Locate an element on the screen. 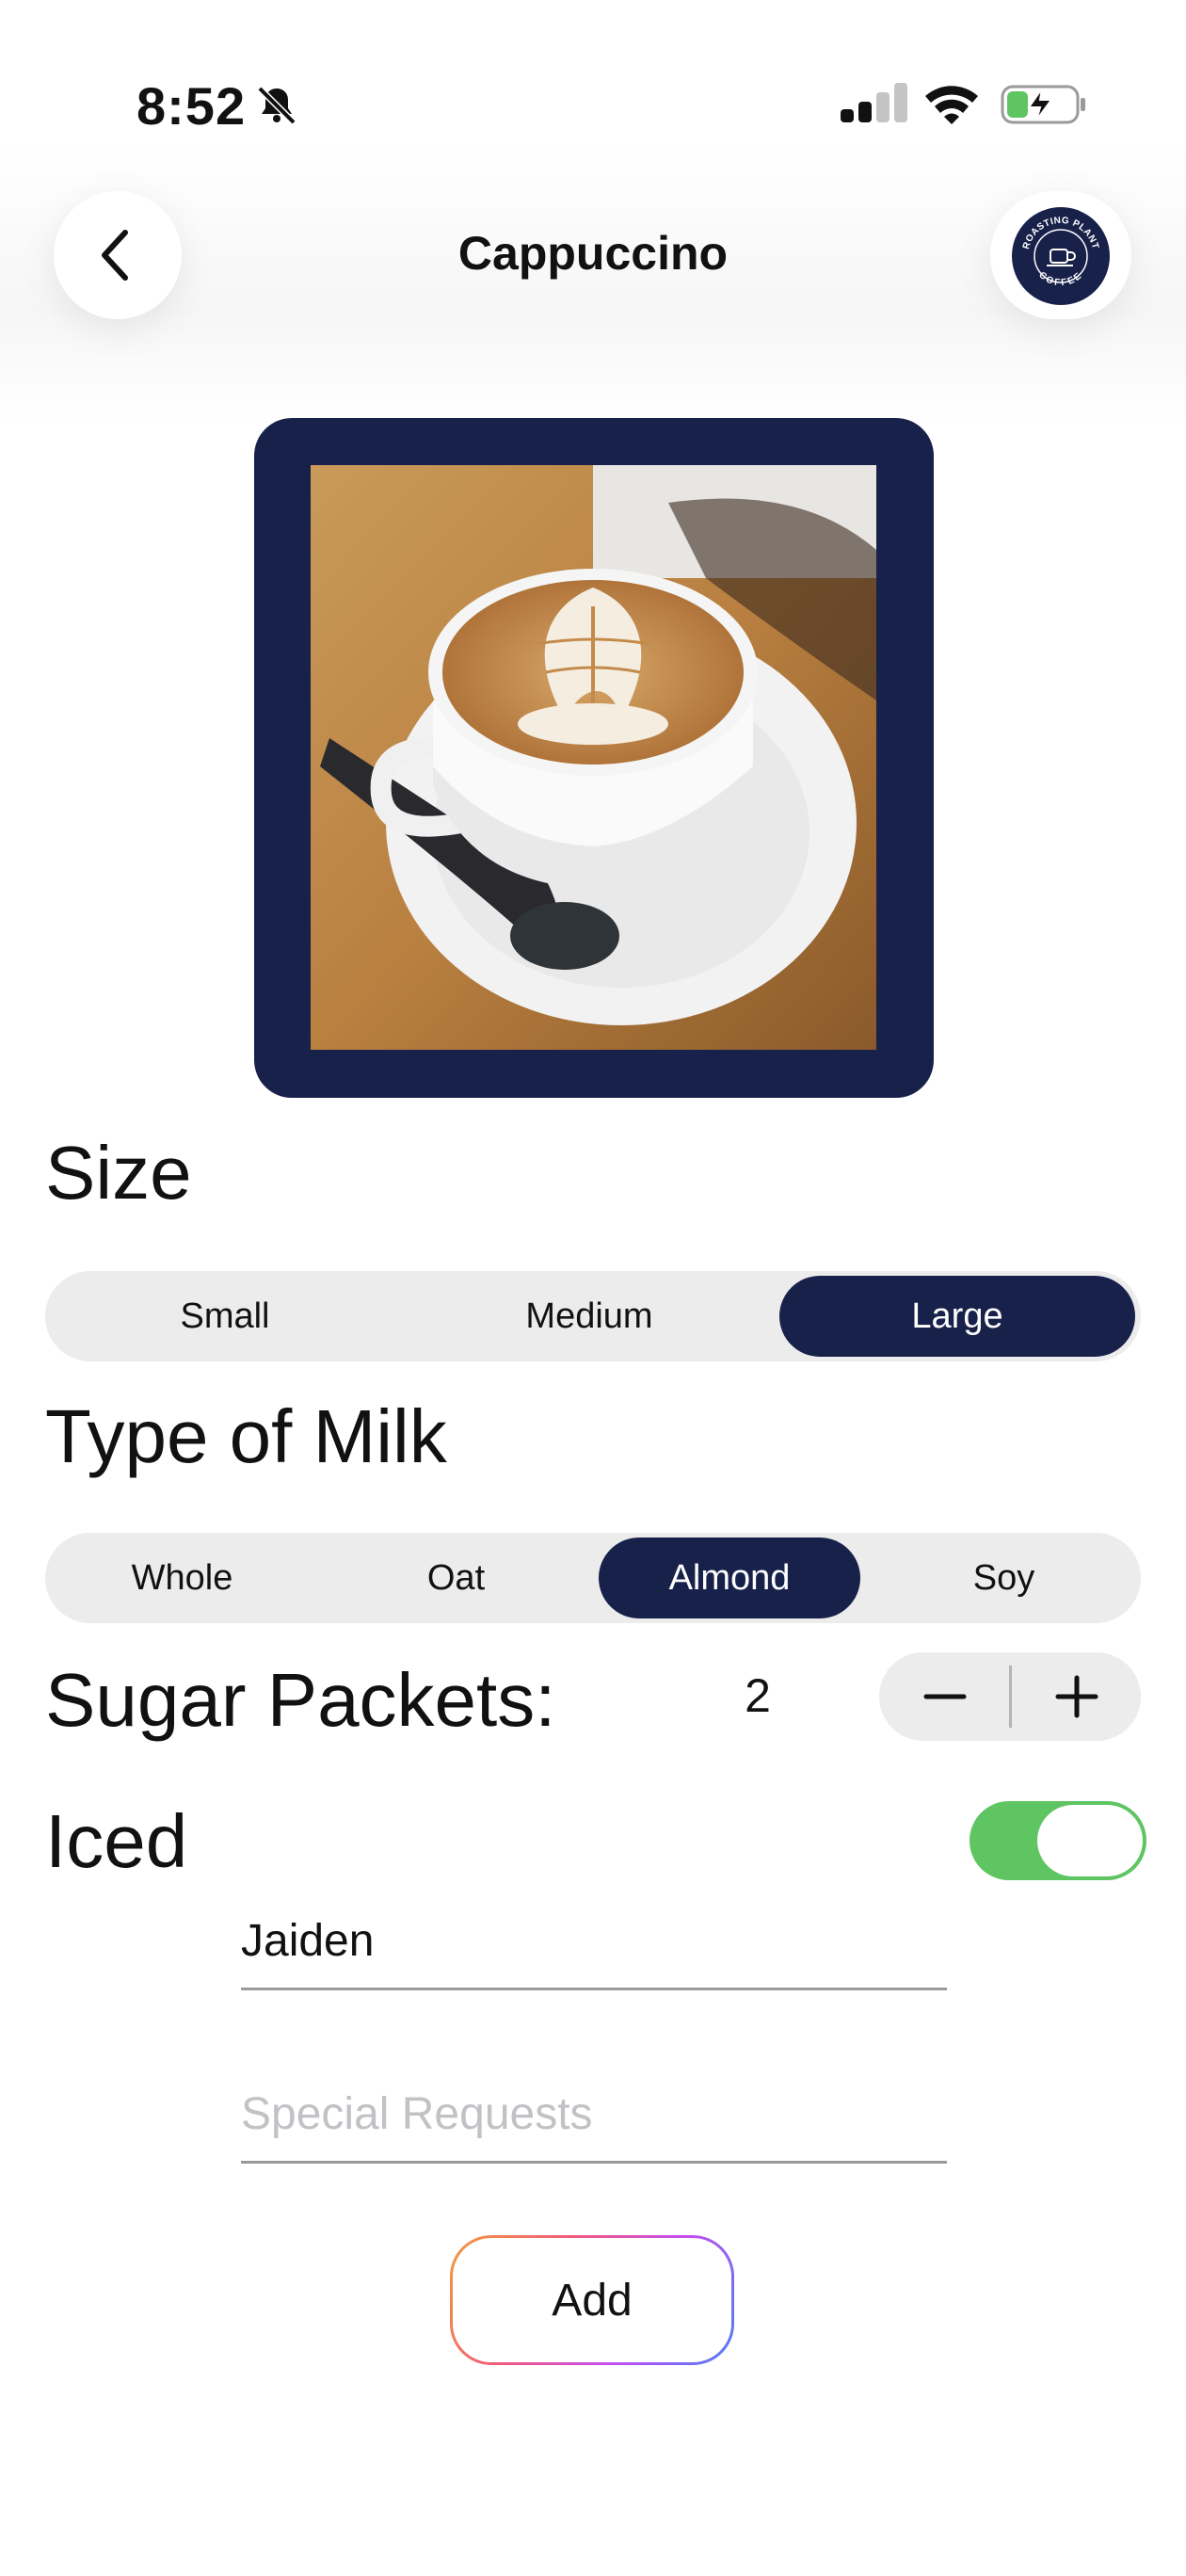  add-button-border: Add is located at coordinates (592, 2300).